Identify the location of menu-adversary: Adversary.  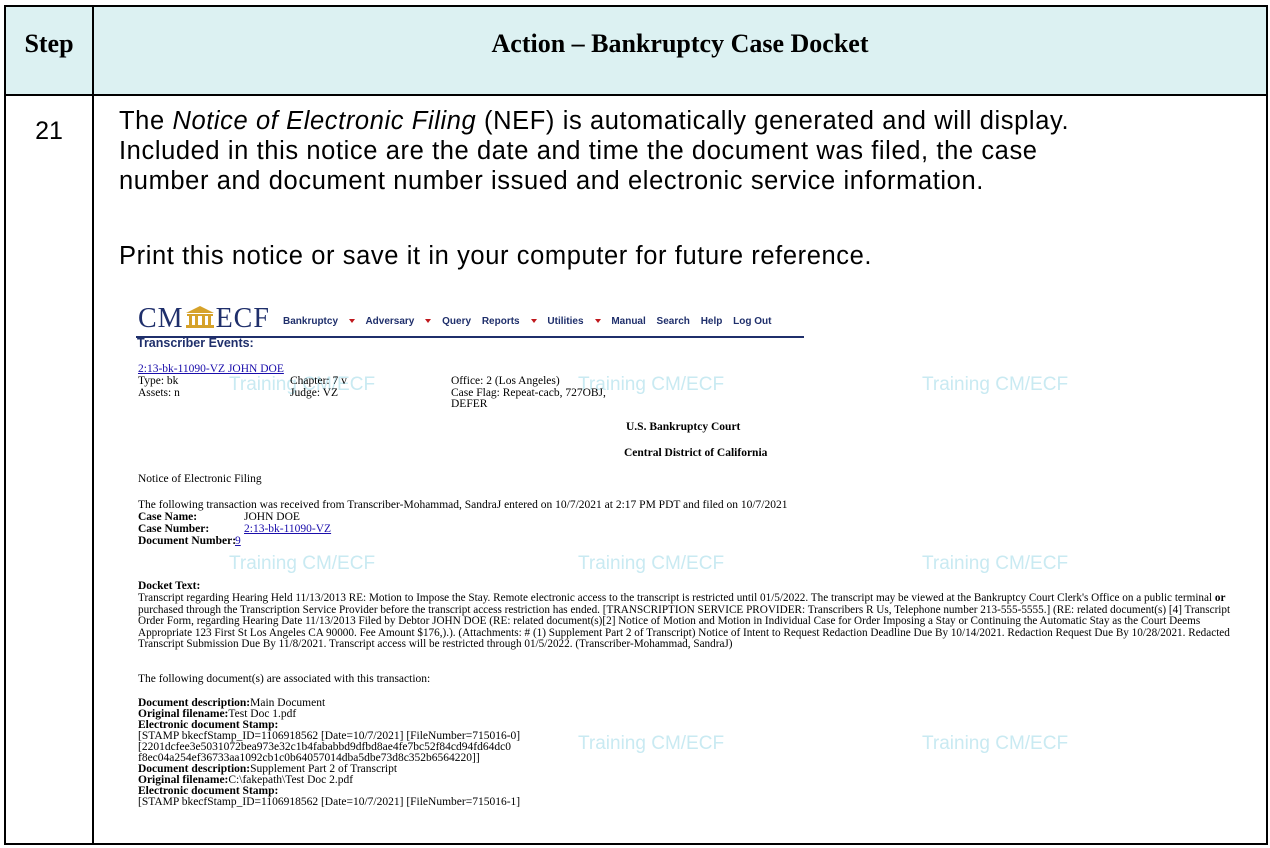
(398, 321).